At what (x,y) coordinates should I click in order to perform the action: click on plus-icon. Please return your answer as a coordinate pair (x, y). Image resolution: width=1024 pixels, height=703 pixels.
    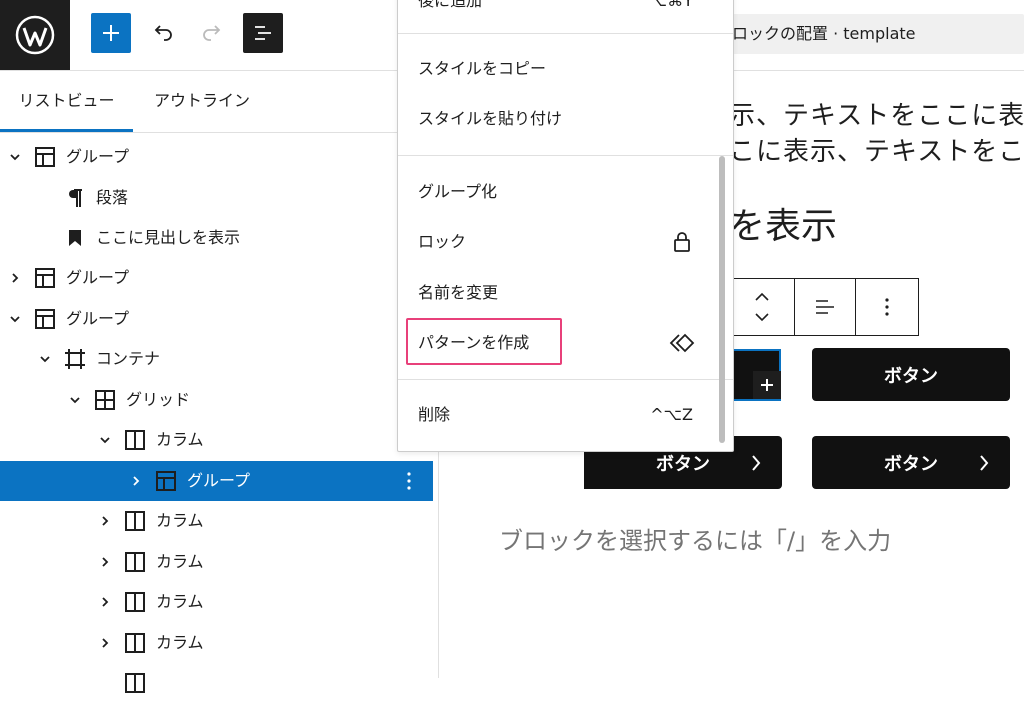
    Looking at the image, I should click on (767, 385).